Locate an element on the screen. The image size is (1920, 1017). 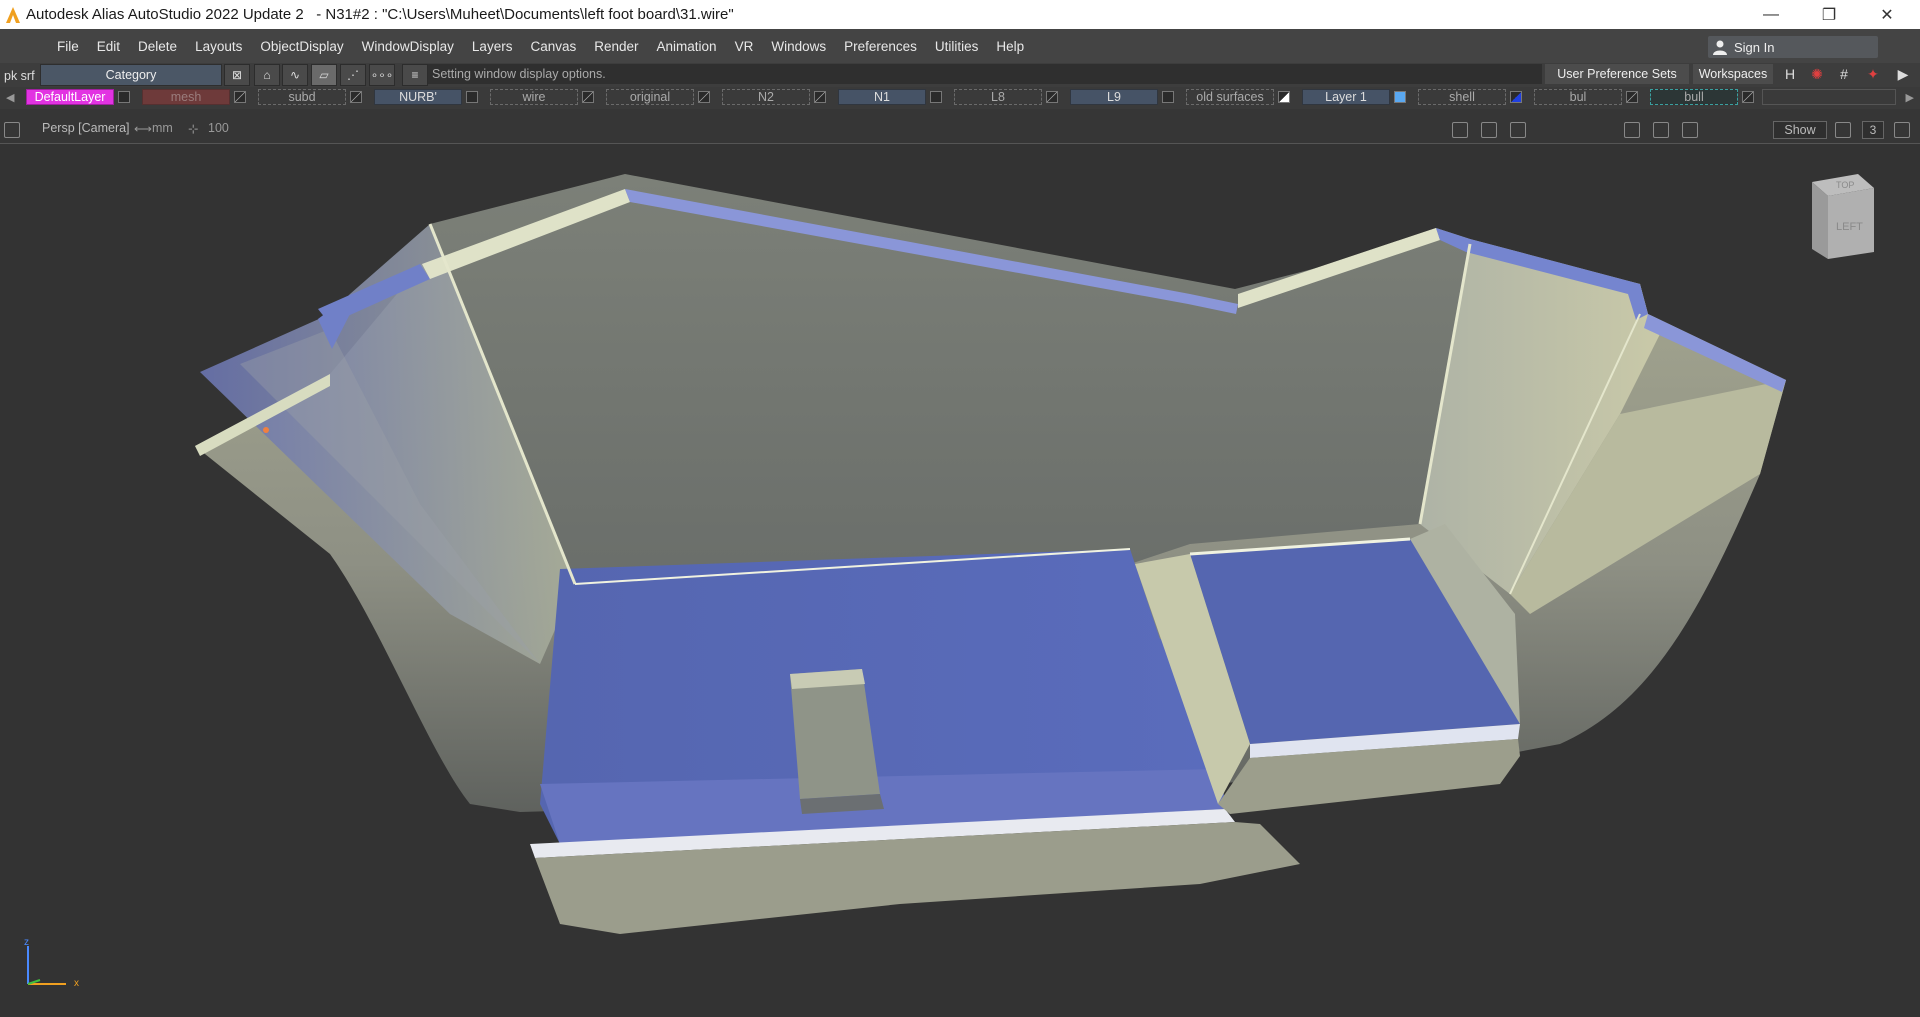
zoom-icon is located at coordinates (1518, 130).